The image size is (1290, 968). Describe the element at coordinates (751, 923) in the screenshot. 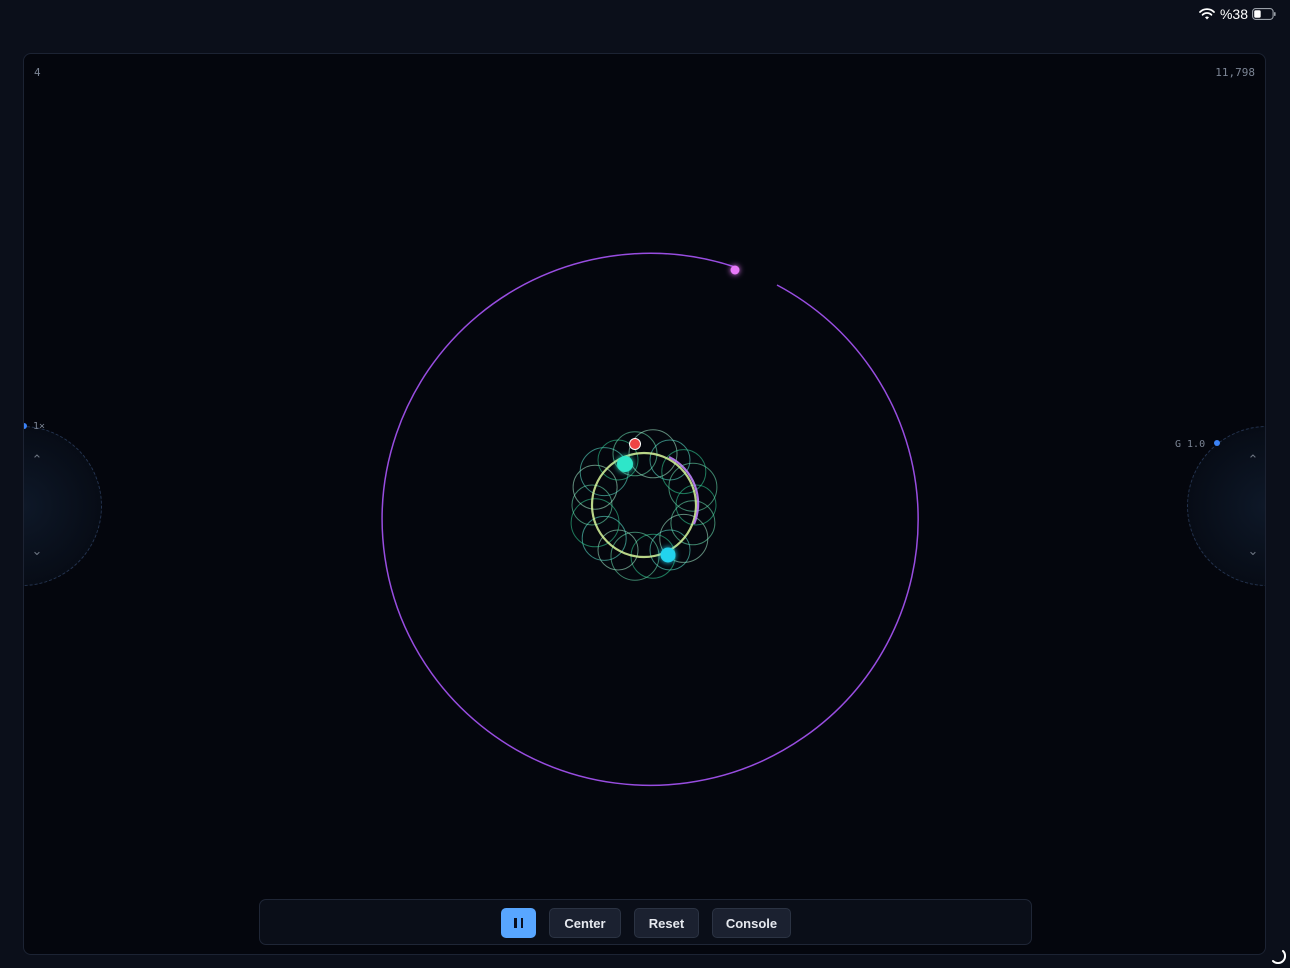

I see `console-button: Console` at that location.